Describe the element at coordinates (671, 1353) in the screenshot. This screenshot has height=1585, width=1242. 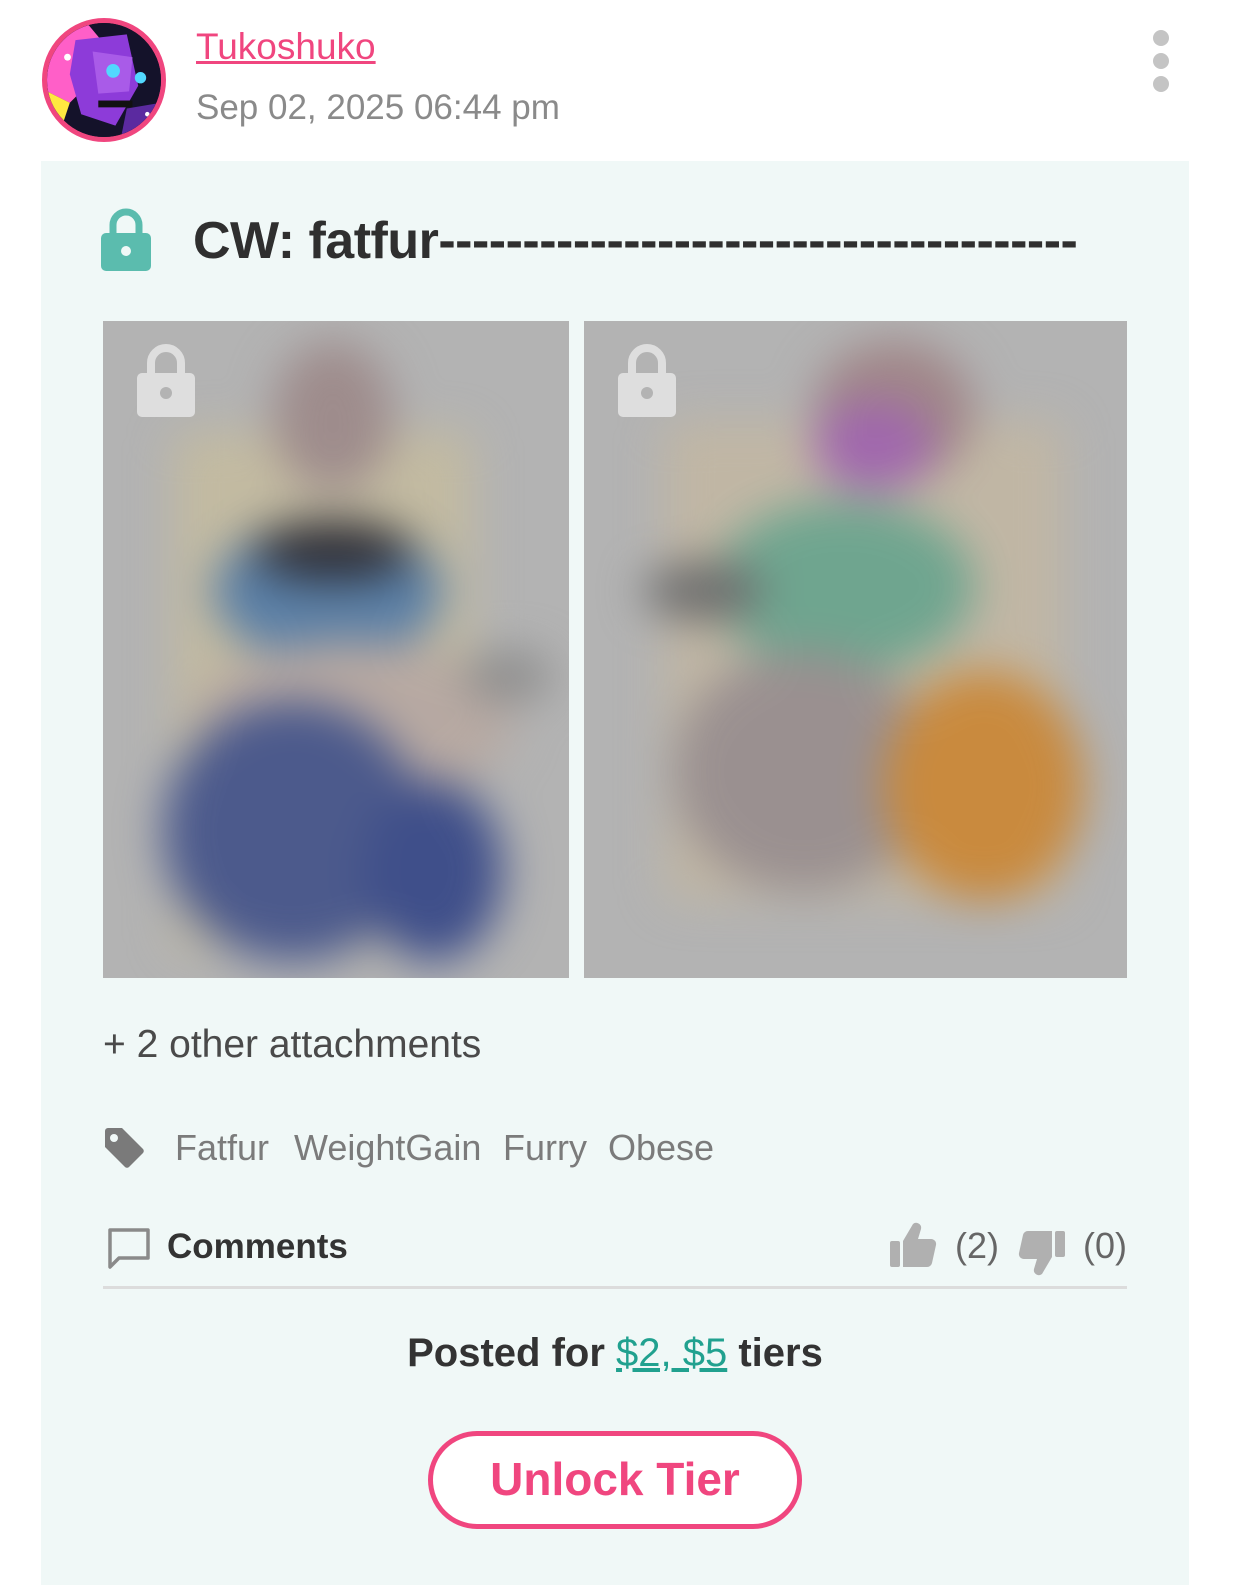
I see `tiers-link: $2, $5` at that location.